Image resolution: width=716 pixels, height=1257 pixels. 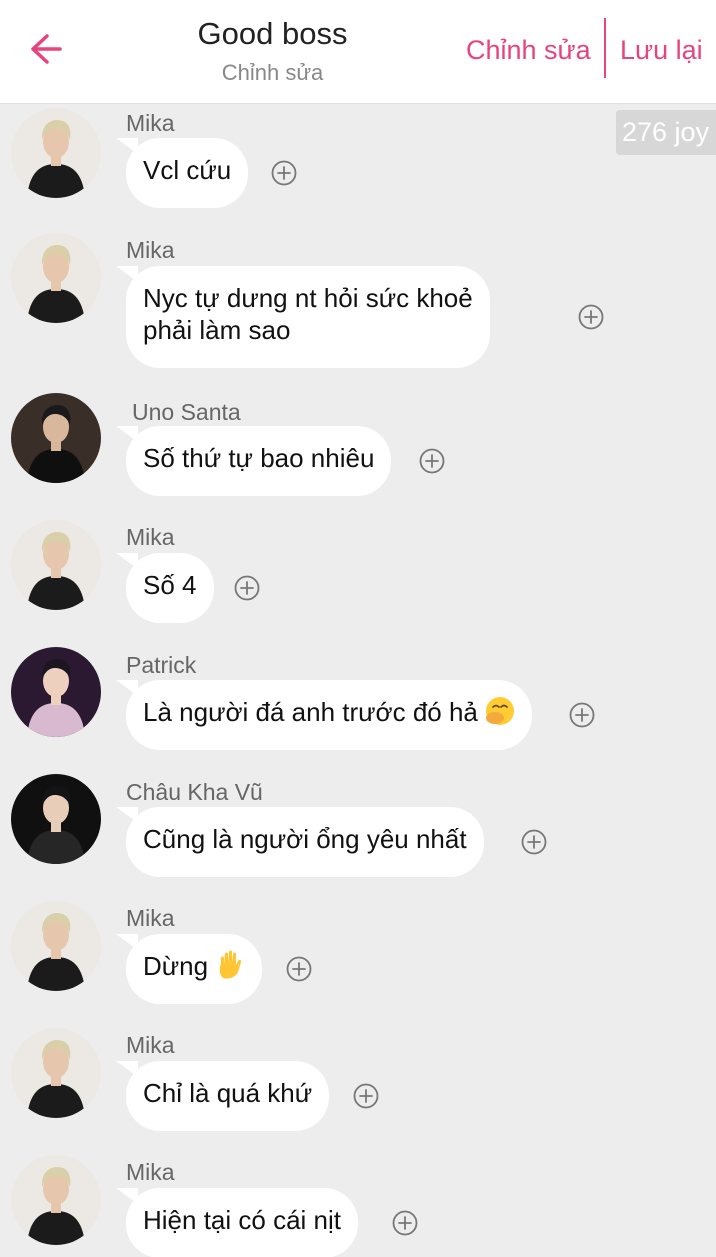 I want to click on message-row: Mika Số 4, so click(x=358, y=581).